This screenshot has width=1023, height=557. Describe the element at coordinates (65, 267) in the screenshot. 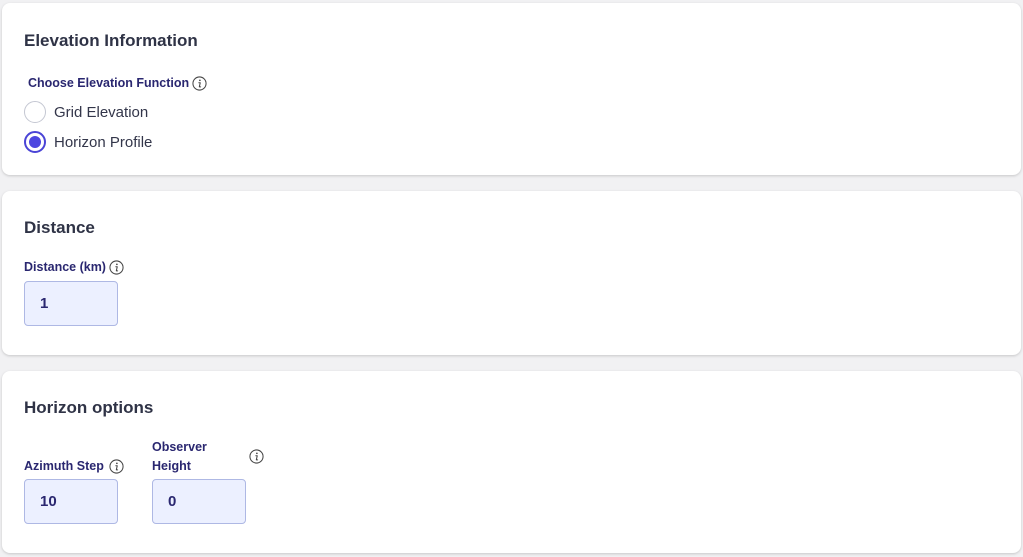

I see `distance-field-label: Distance (km)` at that location.